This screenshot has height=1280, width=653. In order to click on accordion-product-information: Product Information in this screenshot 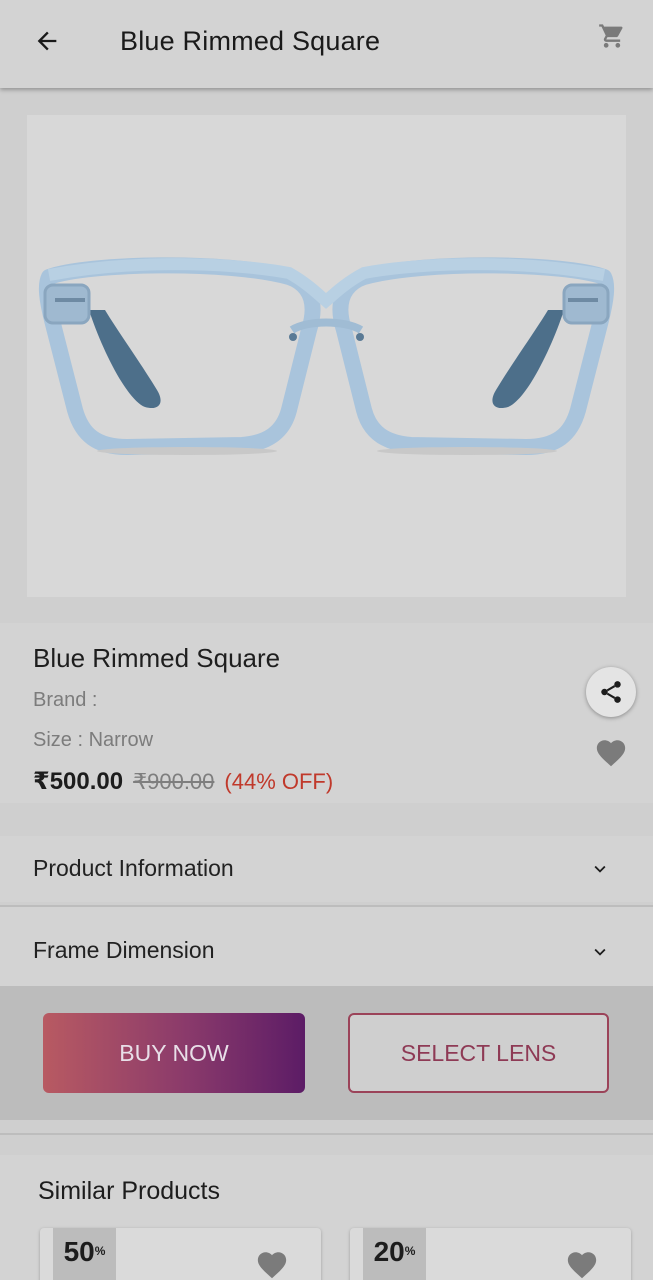, I will do `click(326, 869)`.